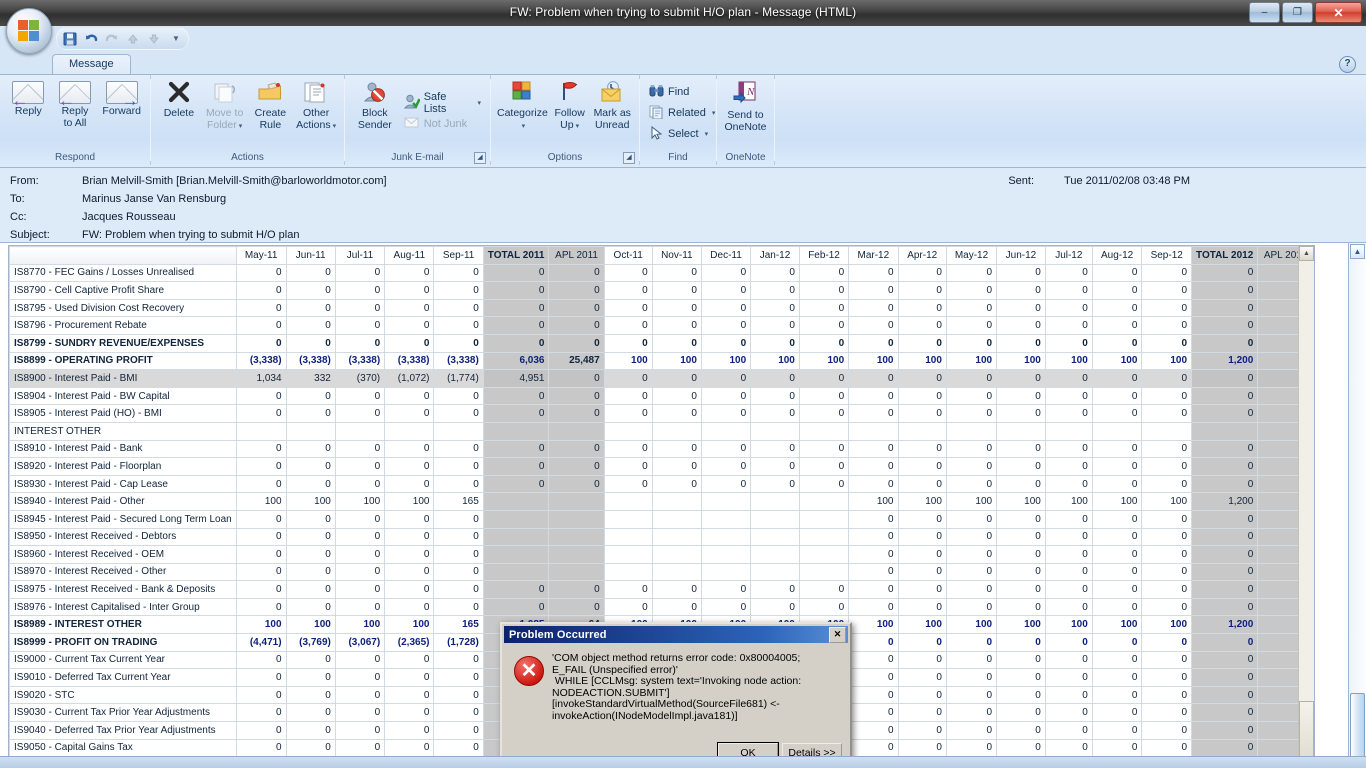 The height and width of the screenshot is (768, 1366). Describe the element at coordinates (458, 501) in the screenshot. I see `table-cell: 165` at that location.